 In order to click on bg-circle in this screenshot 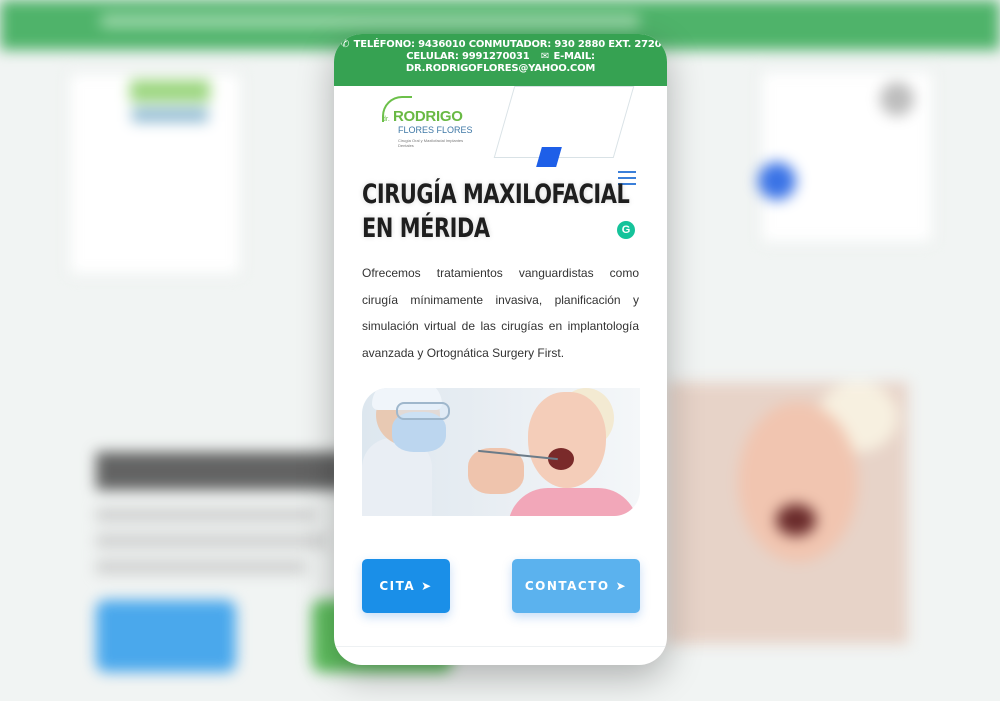, I will do `click(897, 99)`.